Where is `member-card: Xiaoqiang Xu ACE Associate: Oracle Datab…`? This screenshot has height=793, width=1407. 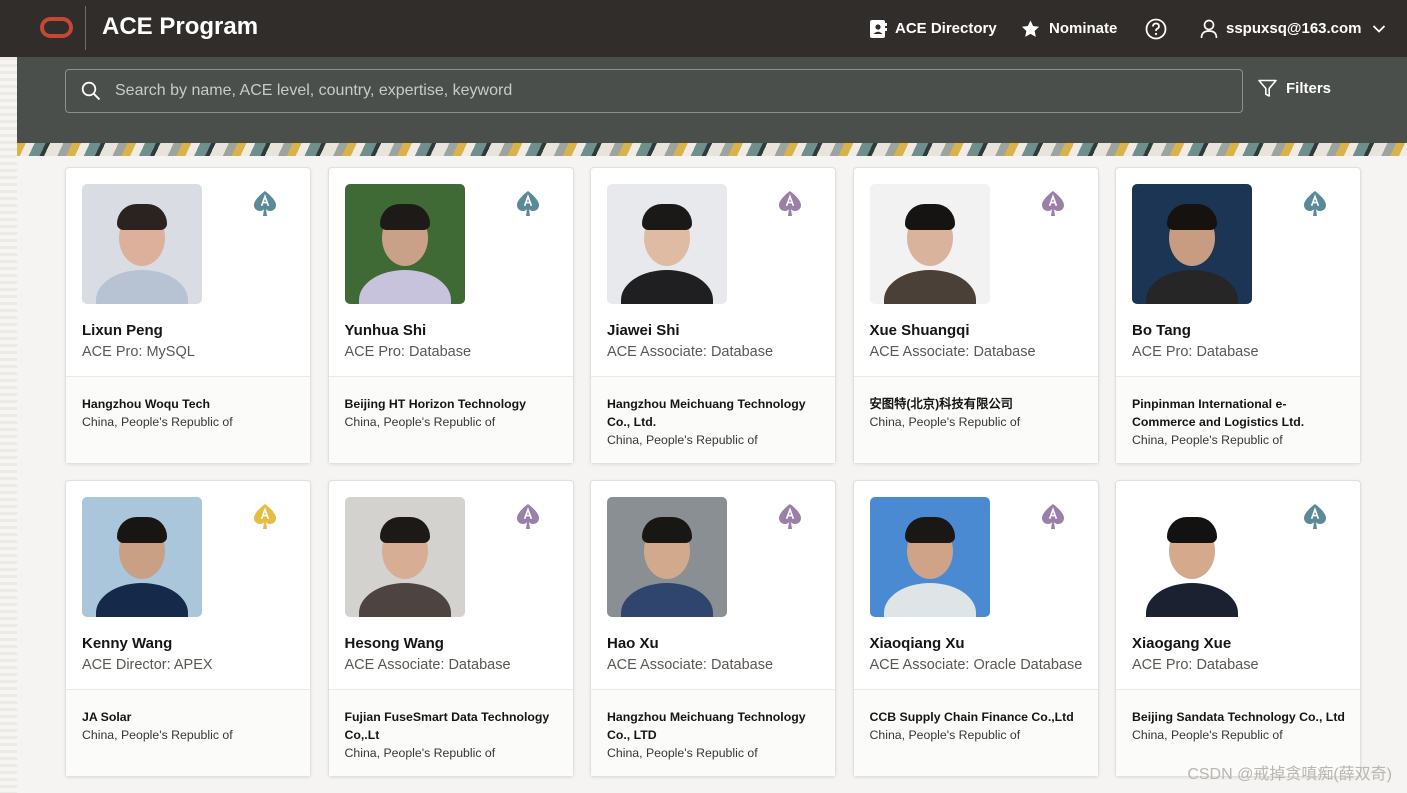 member-card: Xiaoqiang Xu ACE Associate: Oracle Datab… is located at coordinates (975, 628).